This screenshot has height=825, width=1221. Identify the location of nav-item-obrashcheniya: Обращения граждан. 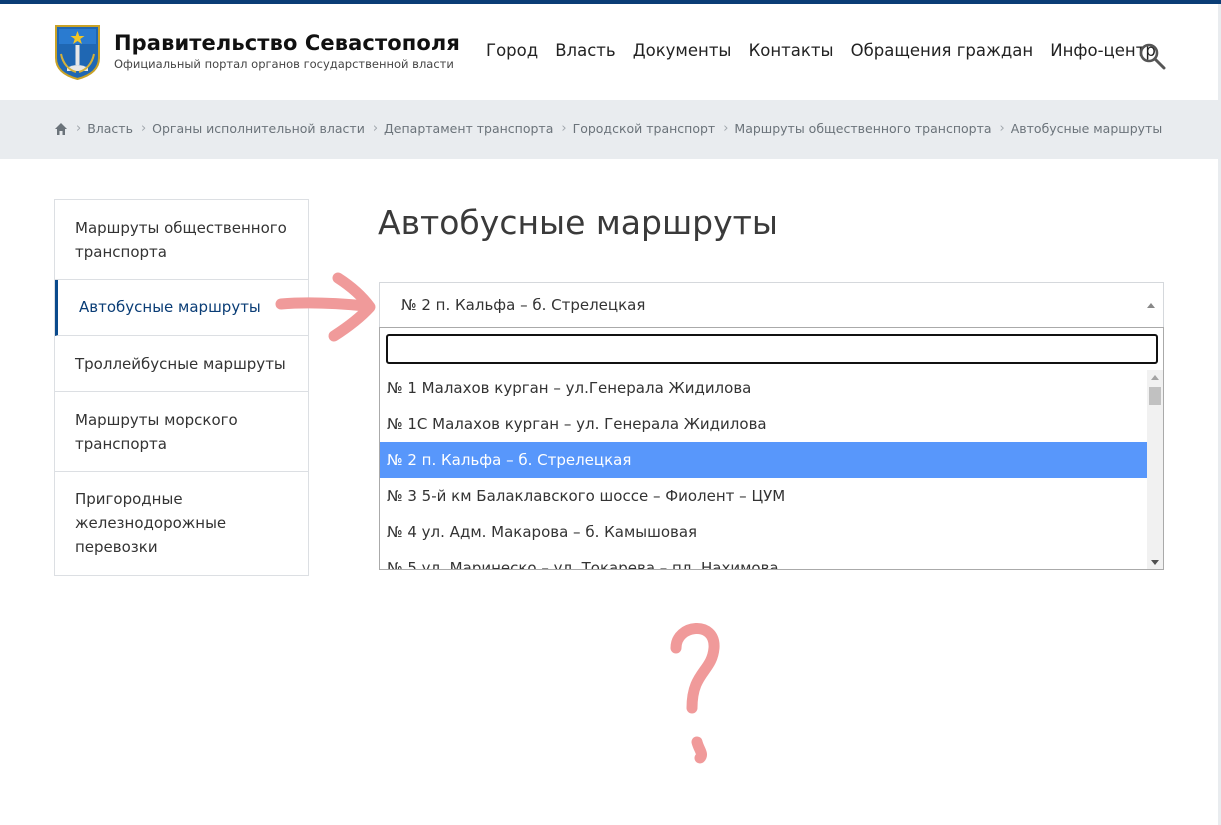
(942, 50).